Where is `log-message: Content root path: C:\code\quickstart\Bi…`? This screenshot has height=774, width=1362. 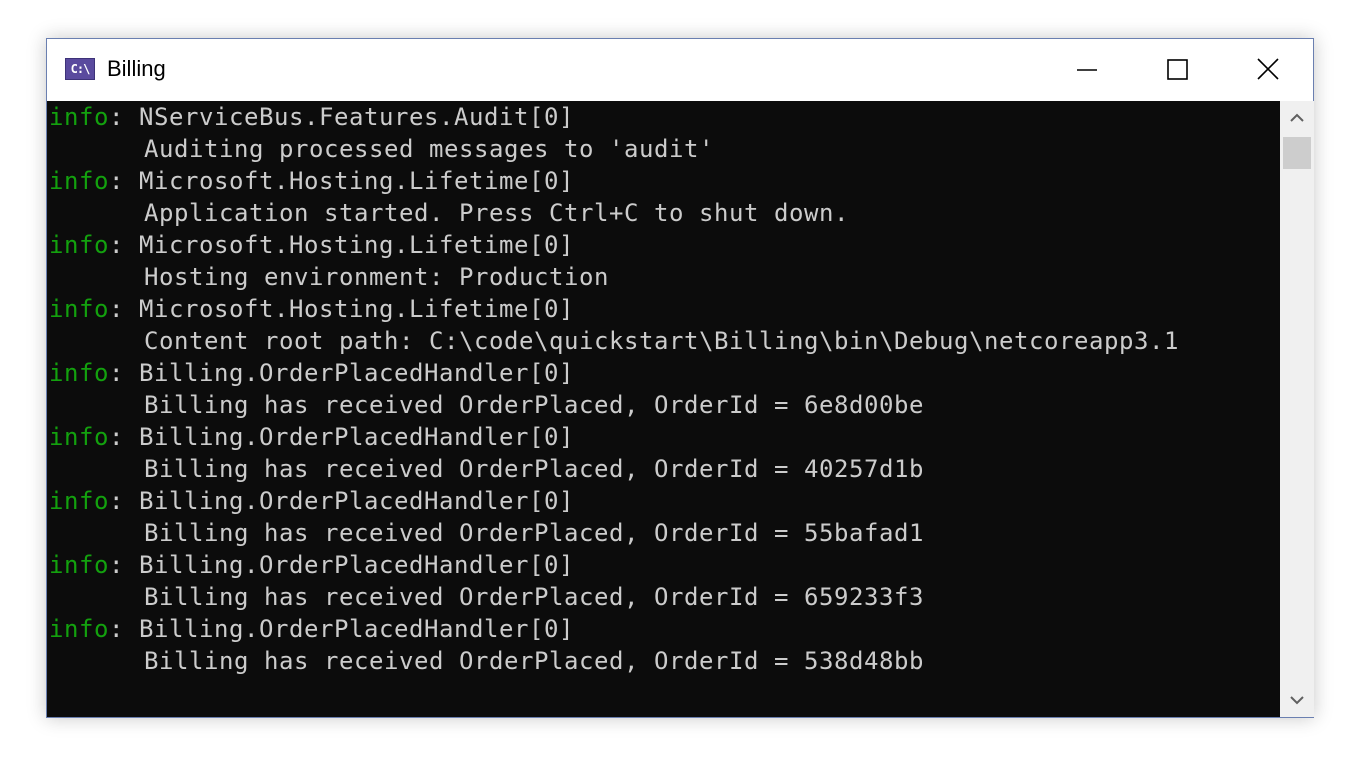
log-message: Content root path: C:\code\quickstart\Bi… is located at coordinates (661, 341).